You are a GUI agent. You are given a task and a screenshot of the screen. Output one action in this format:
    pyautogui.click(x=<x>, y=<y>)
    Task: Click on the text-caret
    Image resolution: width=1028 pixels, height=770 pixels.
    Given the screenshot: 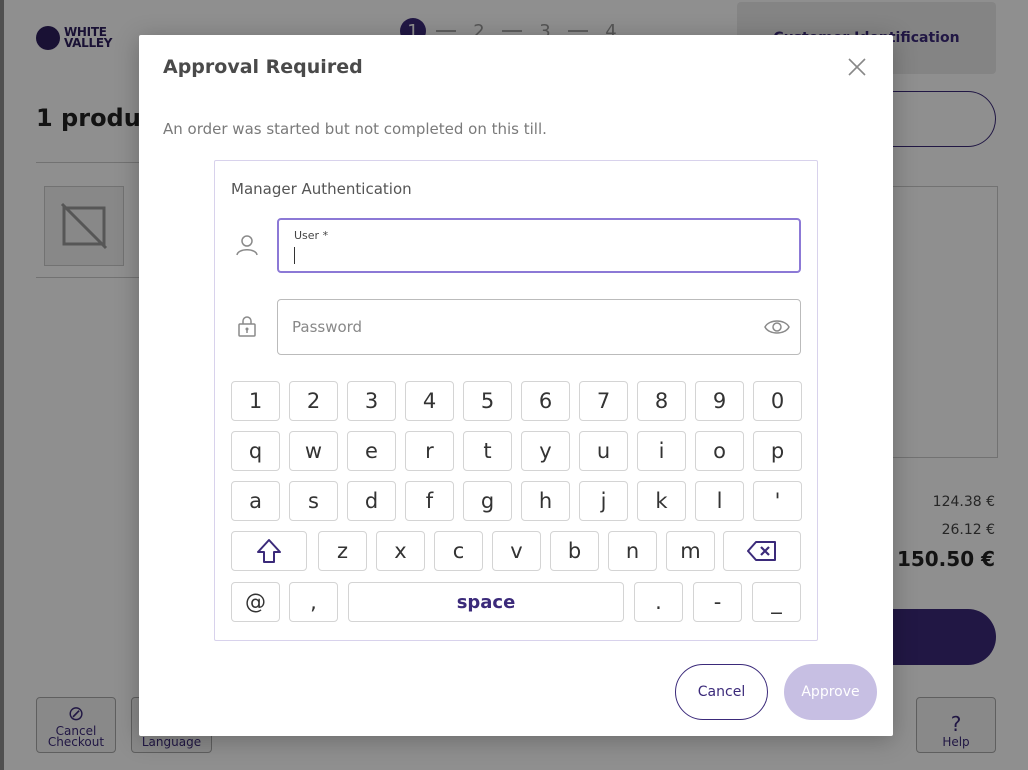 What is the action you would take?
    pyautogui.click(x=294, y=255)
    